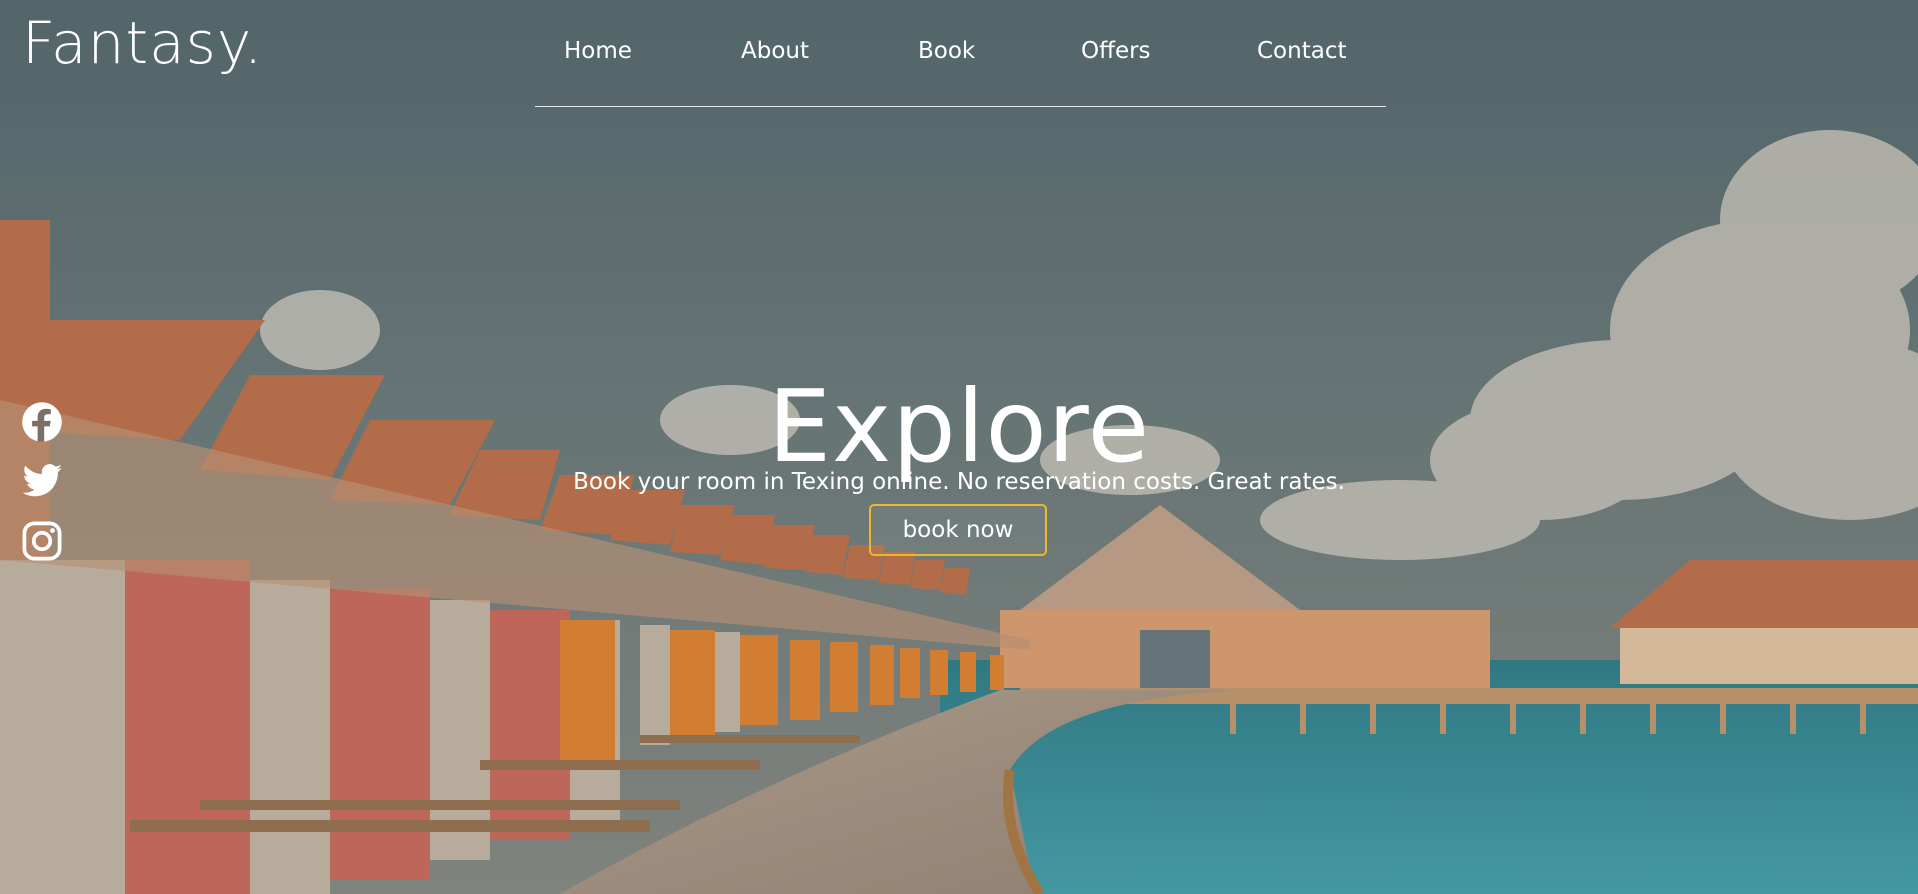  I want to click on instagram-icon, so click(42, 541).